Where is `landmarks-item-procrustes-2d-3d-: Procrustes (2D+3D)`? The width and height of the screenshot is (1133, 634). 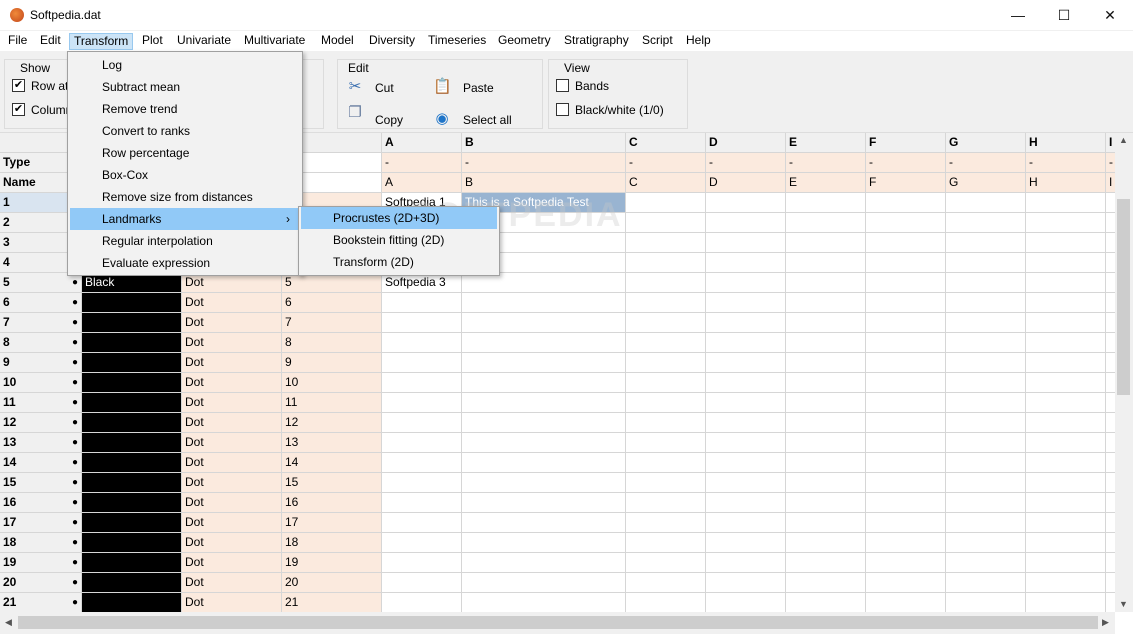
landmarks-item-procrustes-2d-3d-: Procrustes (2D+3D) is located at coordinates (399, 218).